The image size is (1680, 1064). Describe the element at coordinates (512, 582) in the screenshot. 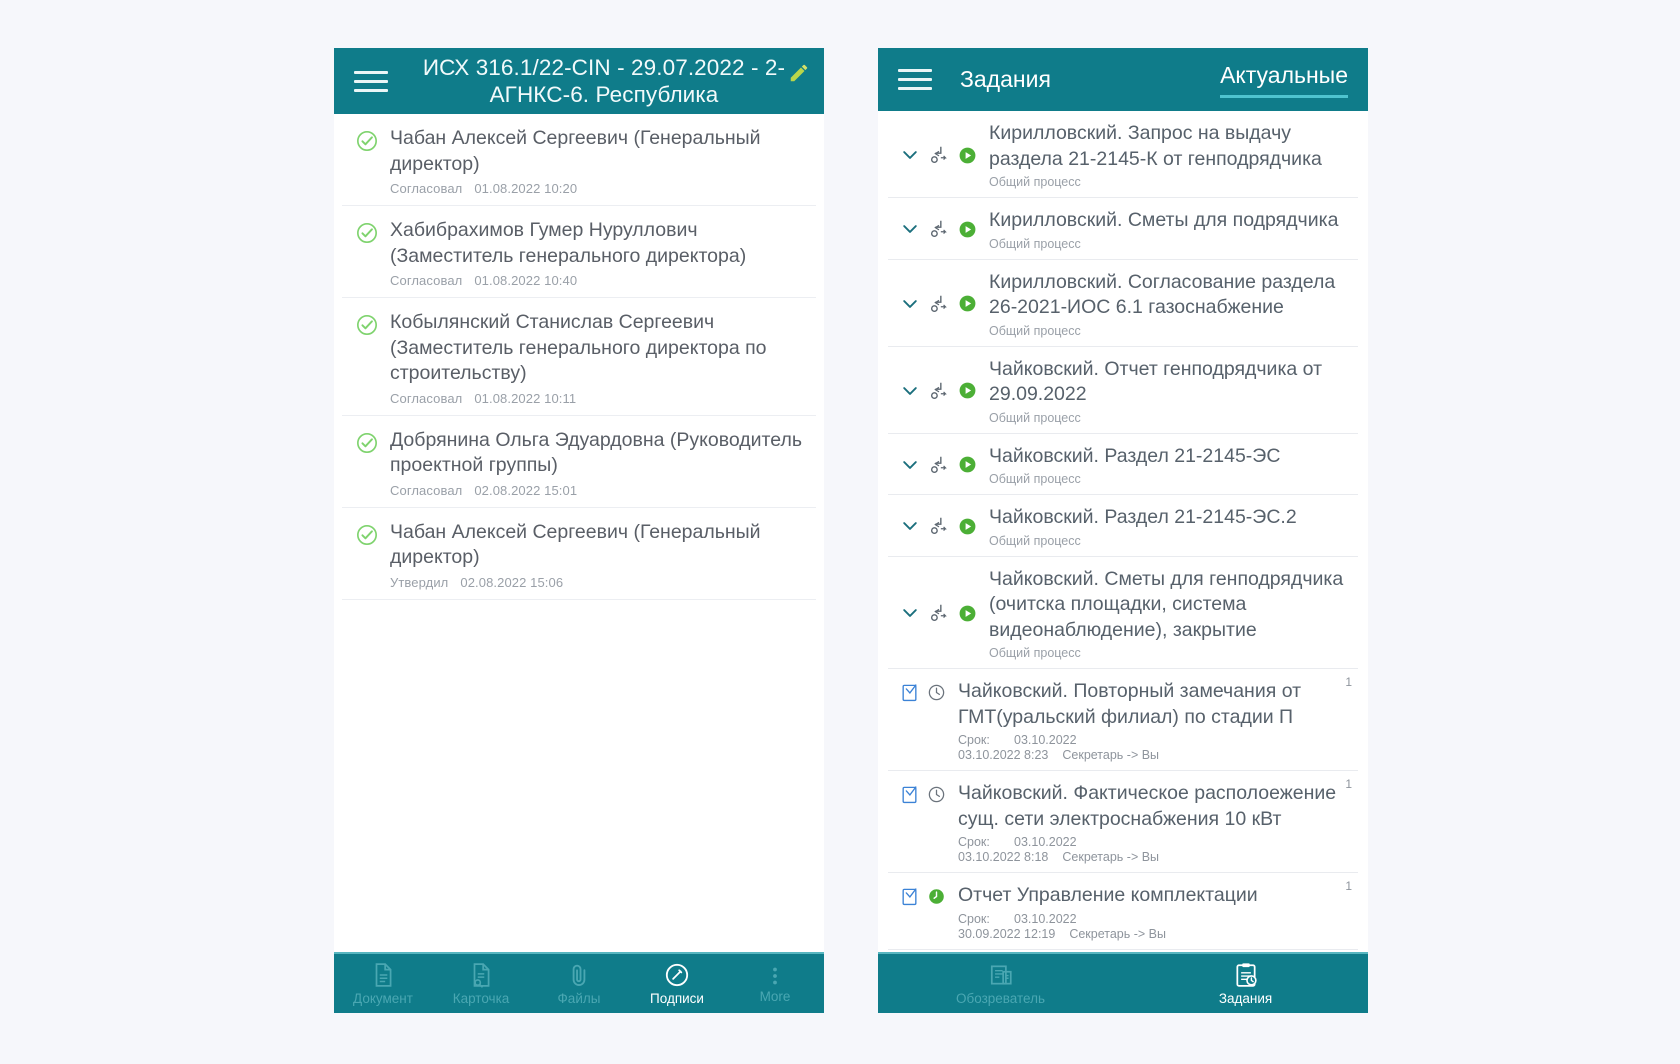

I see `signature-datetime: 02.08.2022 15:06` at that location.